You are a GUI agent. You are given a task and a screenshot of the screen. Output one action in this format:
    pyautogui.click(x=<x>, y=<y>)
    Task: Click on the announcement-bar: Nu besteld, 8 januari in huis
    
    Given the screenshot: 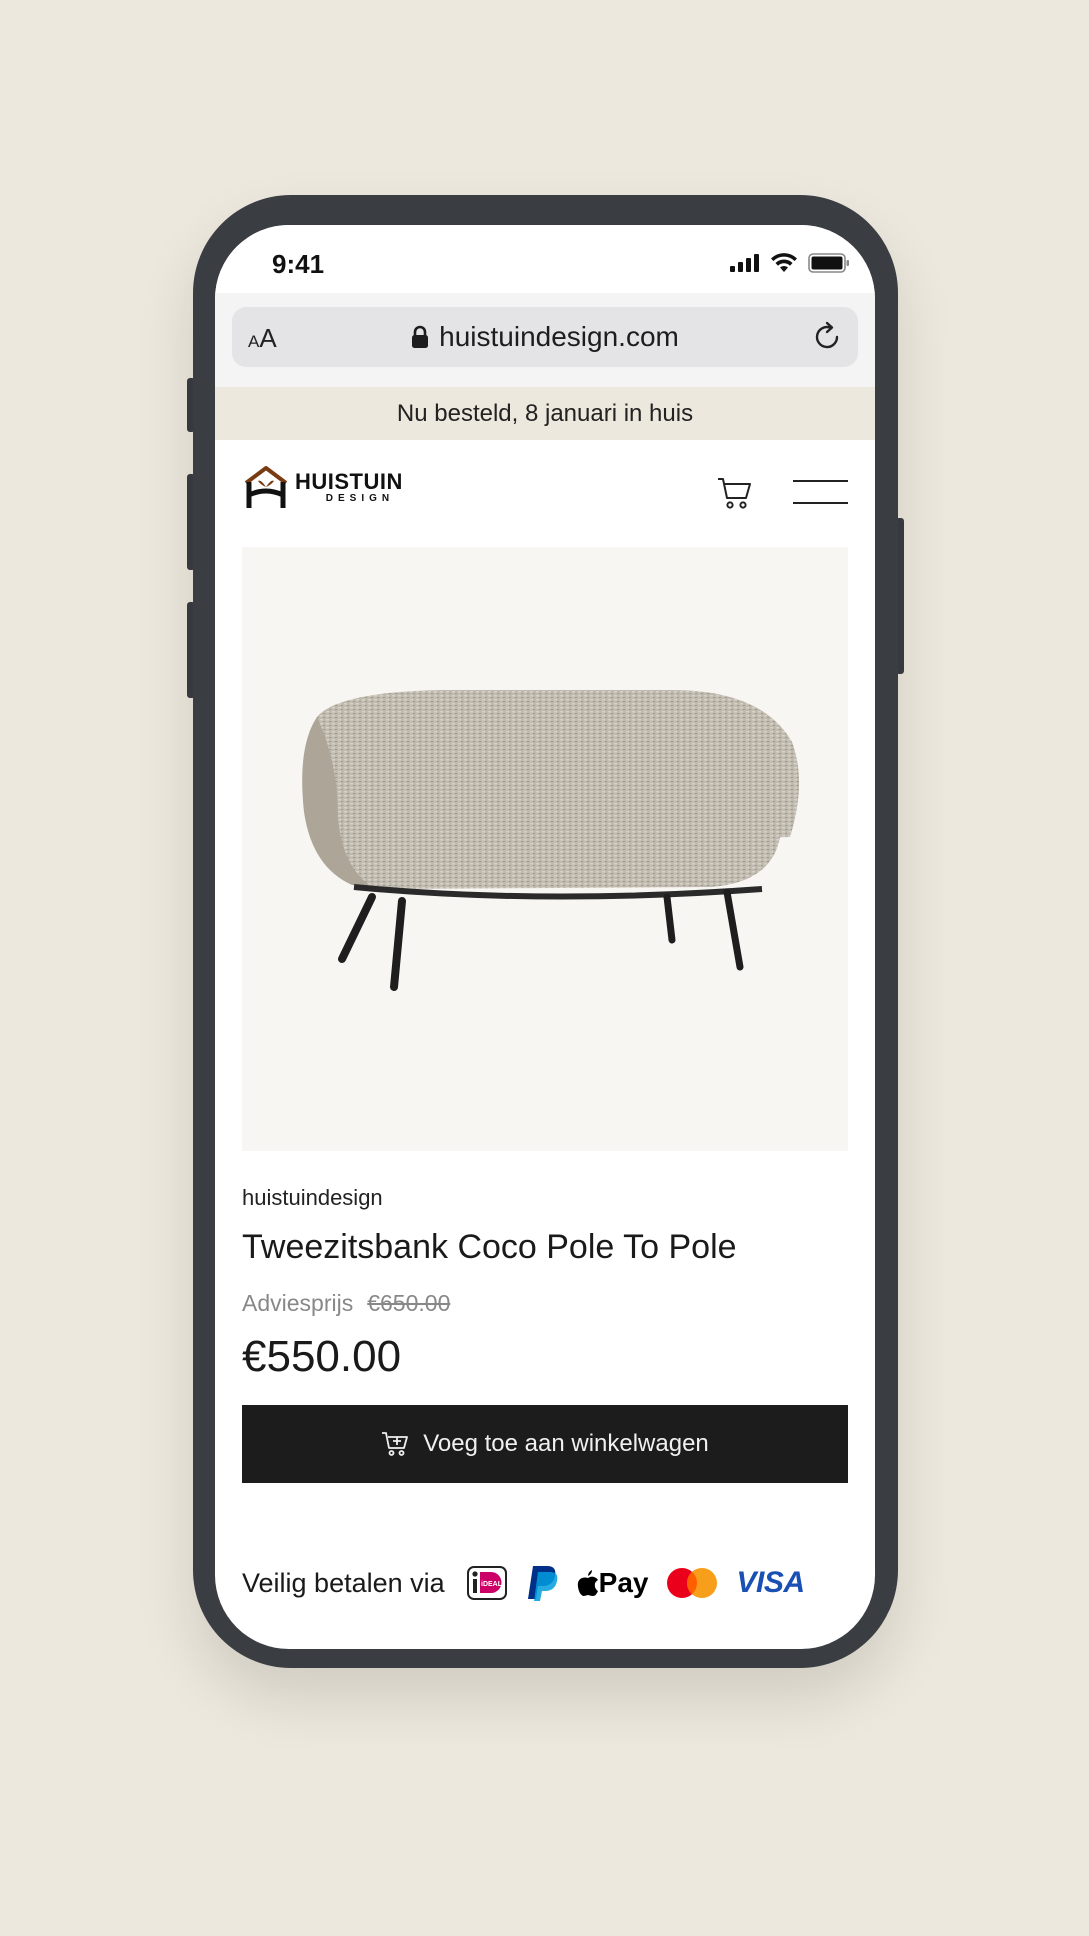 What is the action you would take?
    pyautogui.click(x=545, y=413)
    